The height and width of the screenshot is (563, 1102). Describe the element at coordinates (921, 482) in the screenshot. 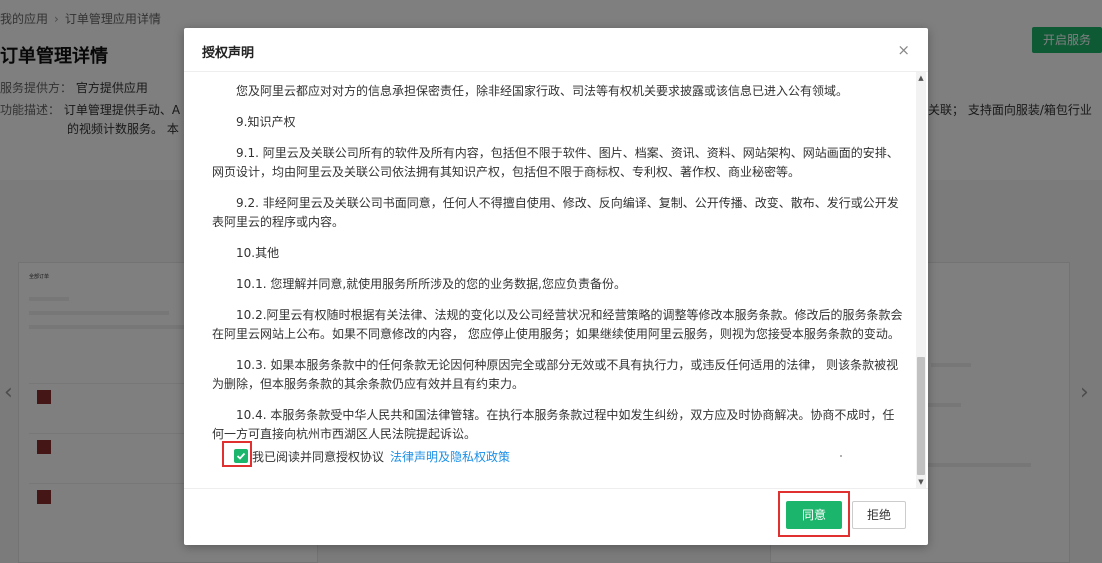

I see `scroll-down-icon: ▼` at that location.